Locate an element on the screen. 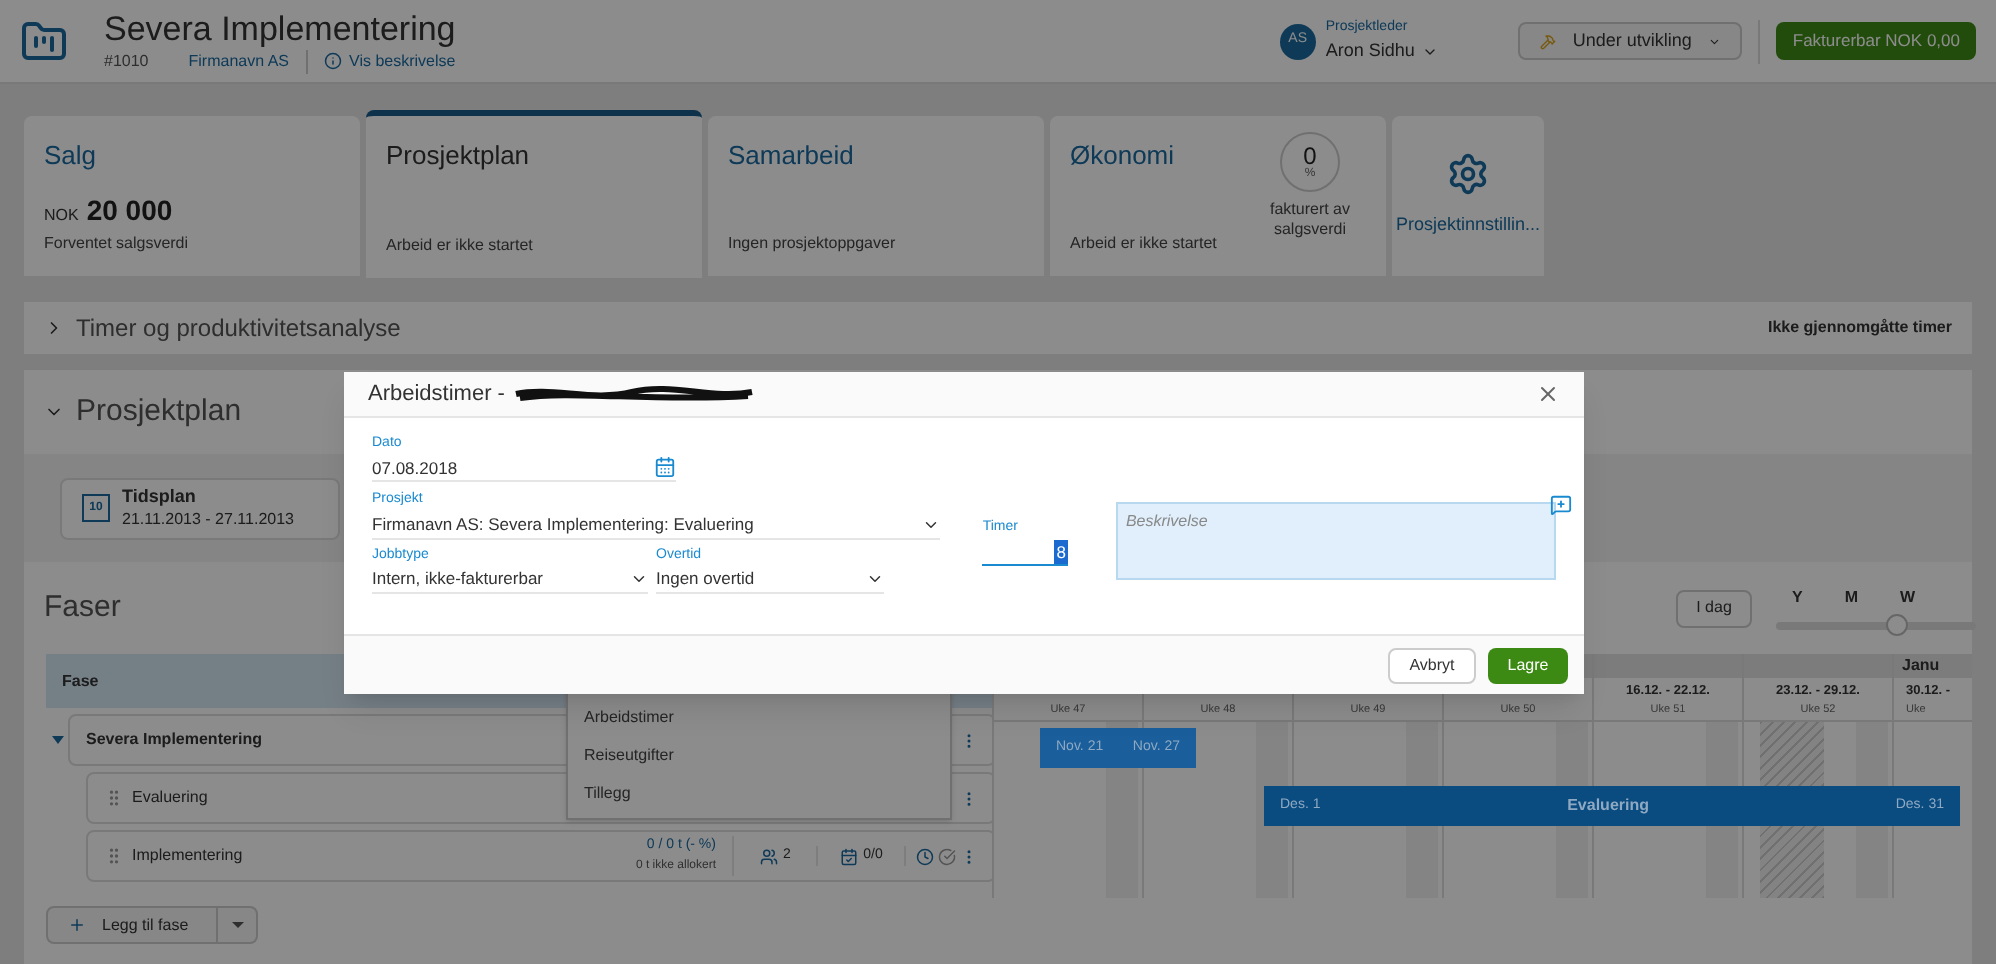 The image size is (1996, 964). collapsed-panel: Timer og produktivitetsanalyse Ikke gjennomgåtte timer is located at coordinates (998, 328).